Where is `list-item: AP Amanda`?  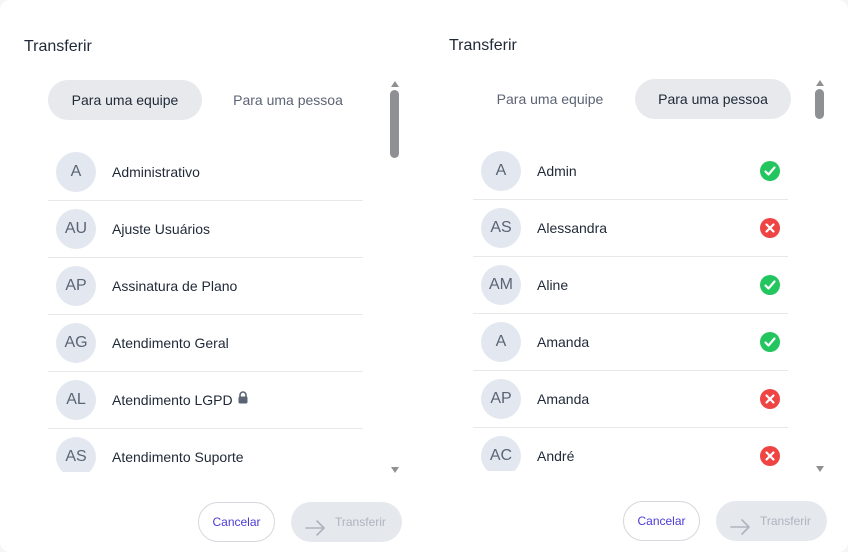 list-item: AP Amanda is located at coordinates (630, 399).